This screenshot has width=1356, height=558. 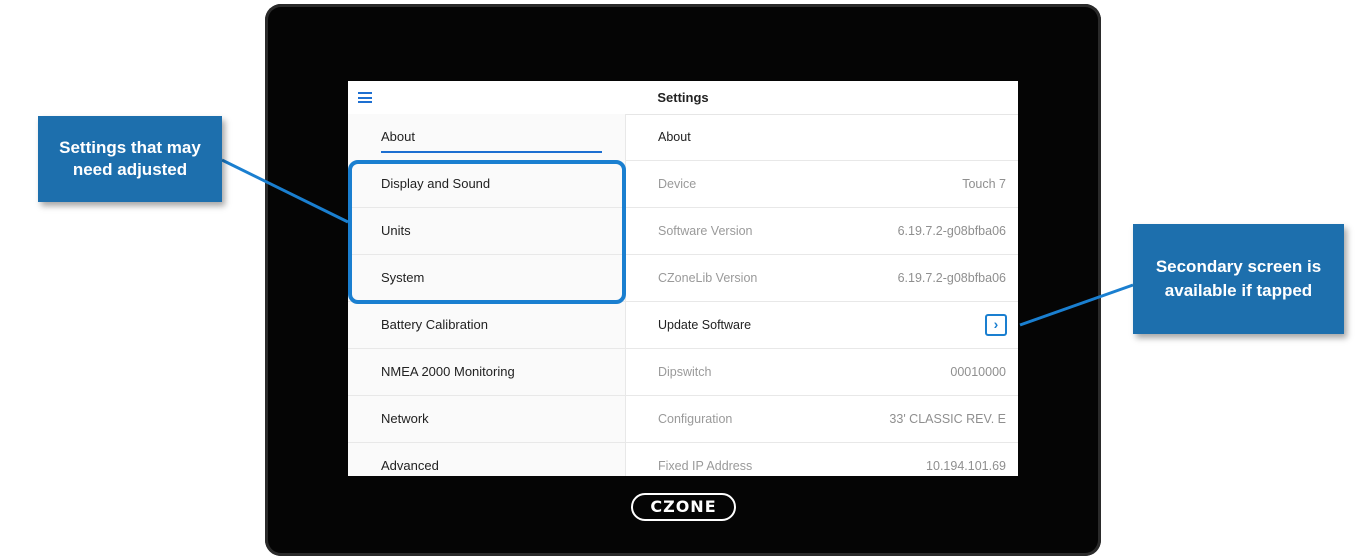 What do you see at coordinates (130, 159) in the screenshot?
I see `callout-left: Settings that may need adjusted` at bounding box center [130, 159].